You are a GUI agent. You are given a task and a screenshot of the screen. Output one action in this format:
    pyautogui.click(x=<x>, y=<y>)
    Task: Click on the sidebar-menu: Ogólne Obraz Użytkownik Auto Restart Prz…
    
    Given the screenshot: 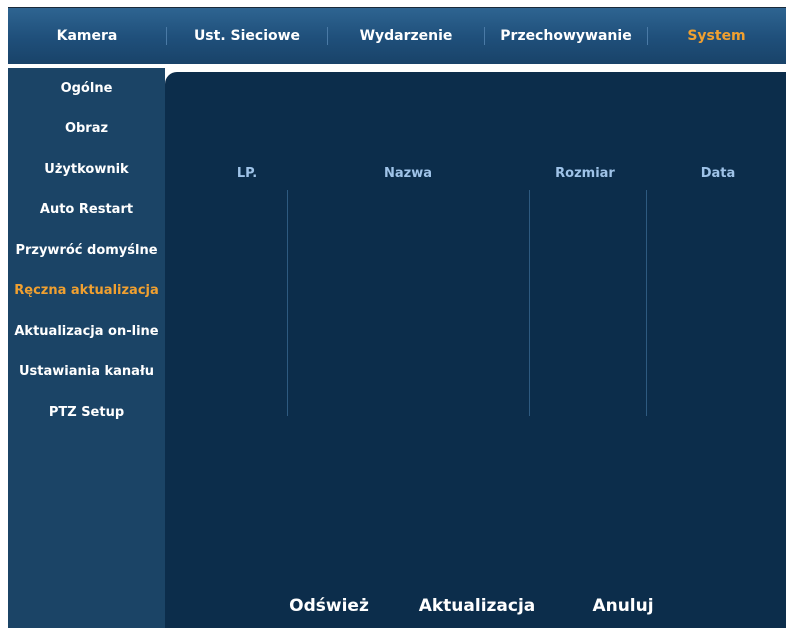 What is the action you would take?
    pyautogui.click(x=86, y=250)
    